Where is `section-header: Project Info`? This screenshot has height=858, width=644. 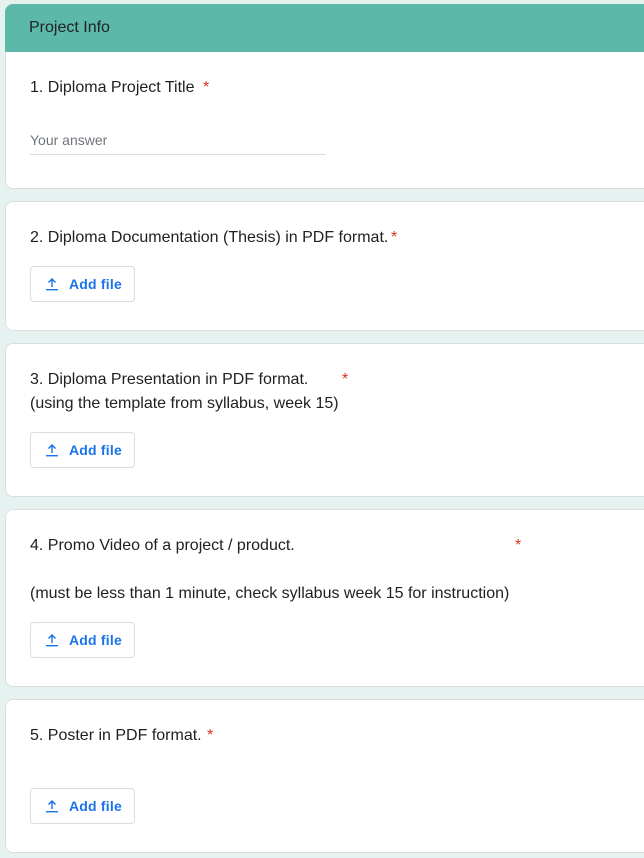
section-header: Project Info is located at coordinates (324, 28).